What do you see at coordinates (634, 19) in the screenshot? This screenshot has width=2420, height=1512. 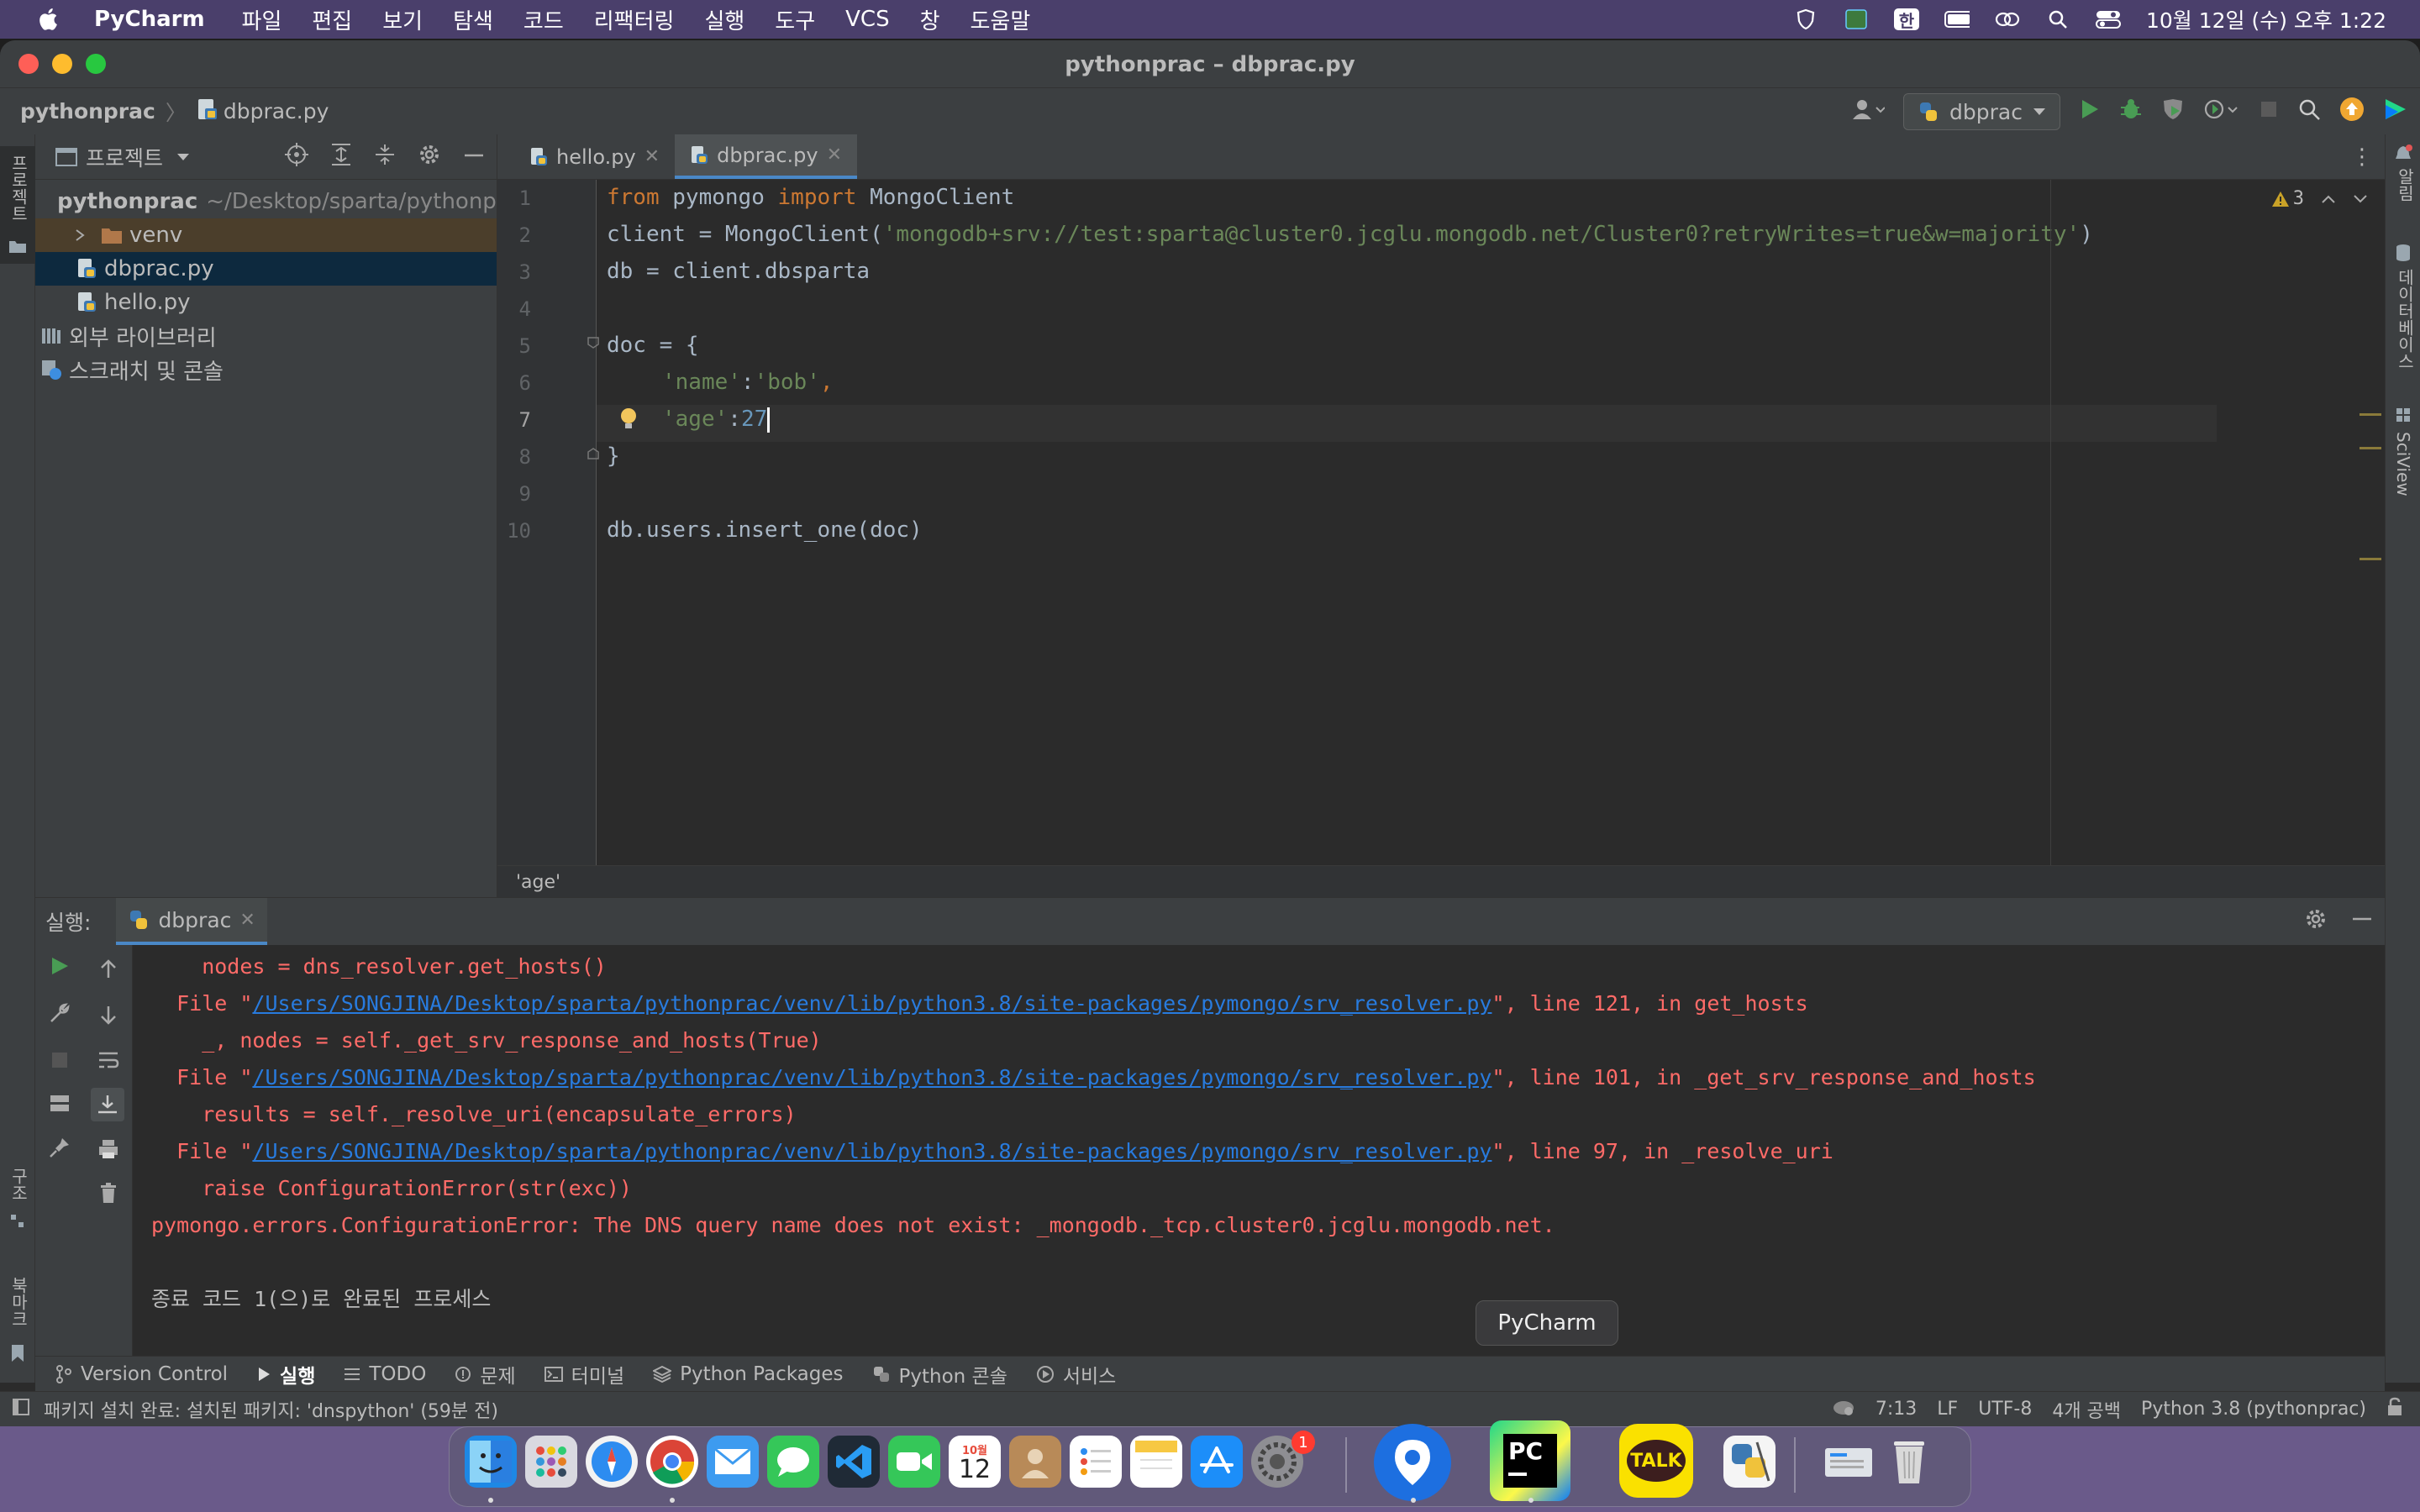 I see `menu-refactor: 리팩터링` at bounding box center [634, 19].